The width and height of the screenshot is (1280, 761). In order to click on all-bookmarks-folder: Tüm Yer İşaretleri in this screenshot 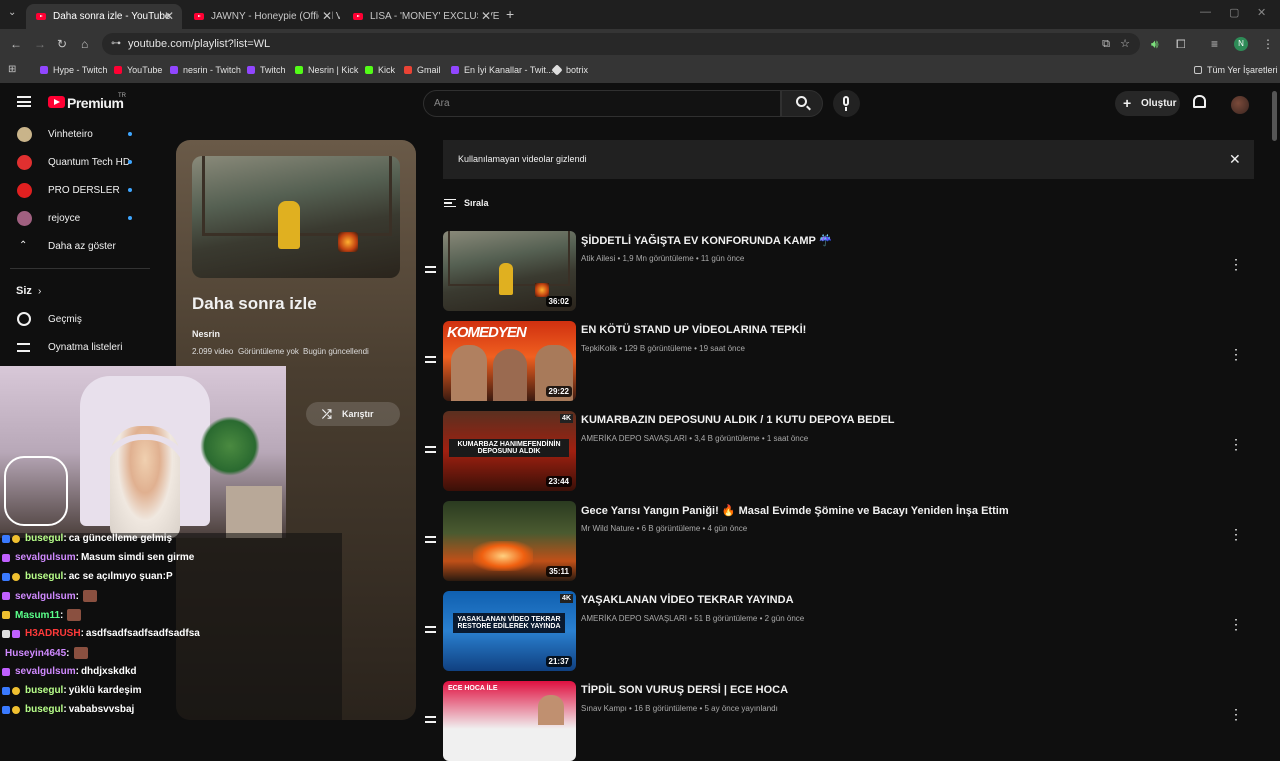, I will do `click(1236, 70)`.